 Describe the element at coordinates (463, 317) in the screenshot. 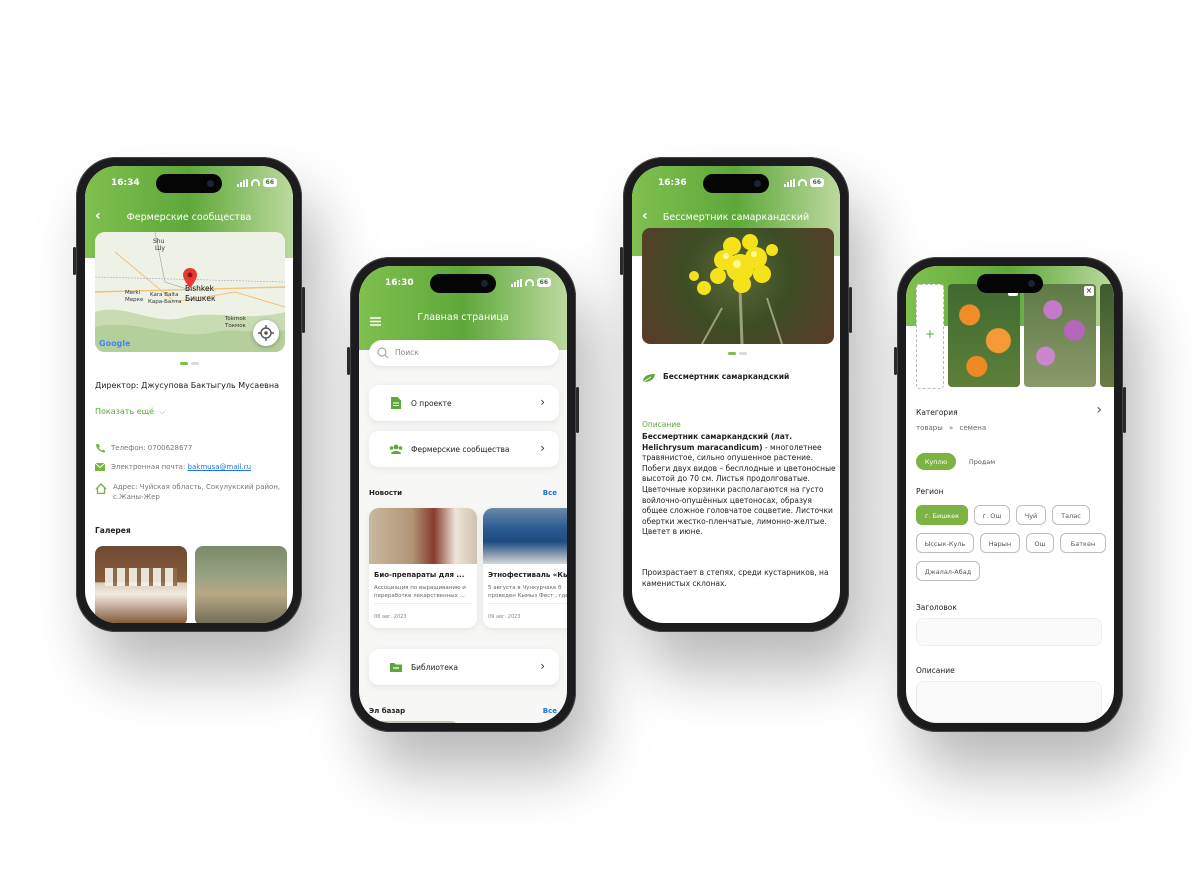

I see `page-title: Главная страница` at that location.